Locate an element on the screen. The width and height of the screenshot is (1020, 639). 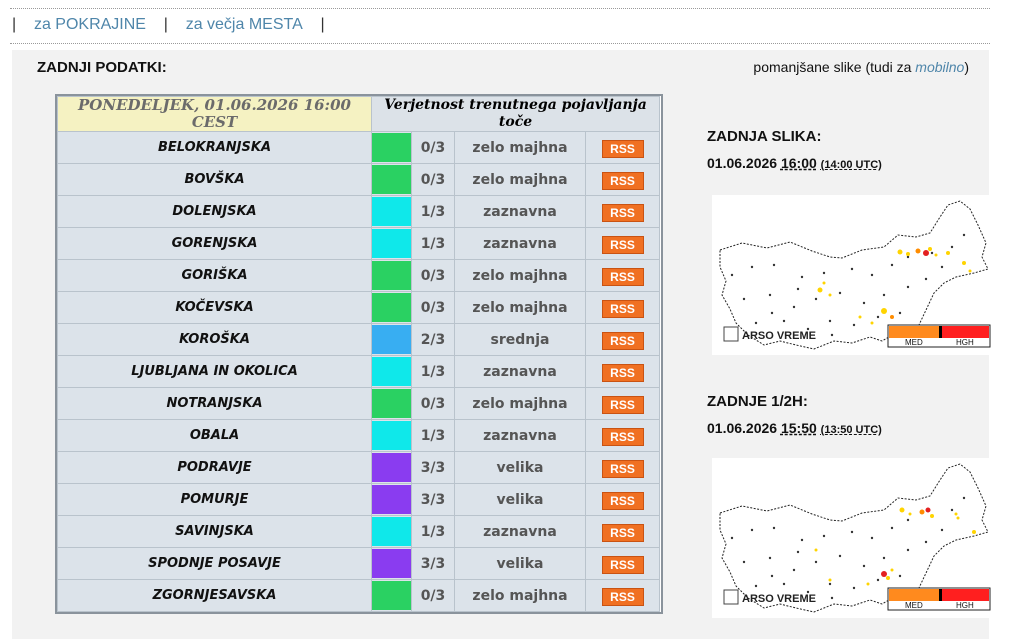
probability-fraction: 1/3 is located at coordinates (433, 371).